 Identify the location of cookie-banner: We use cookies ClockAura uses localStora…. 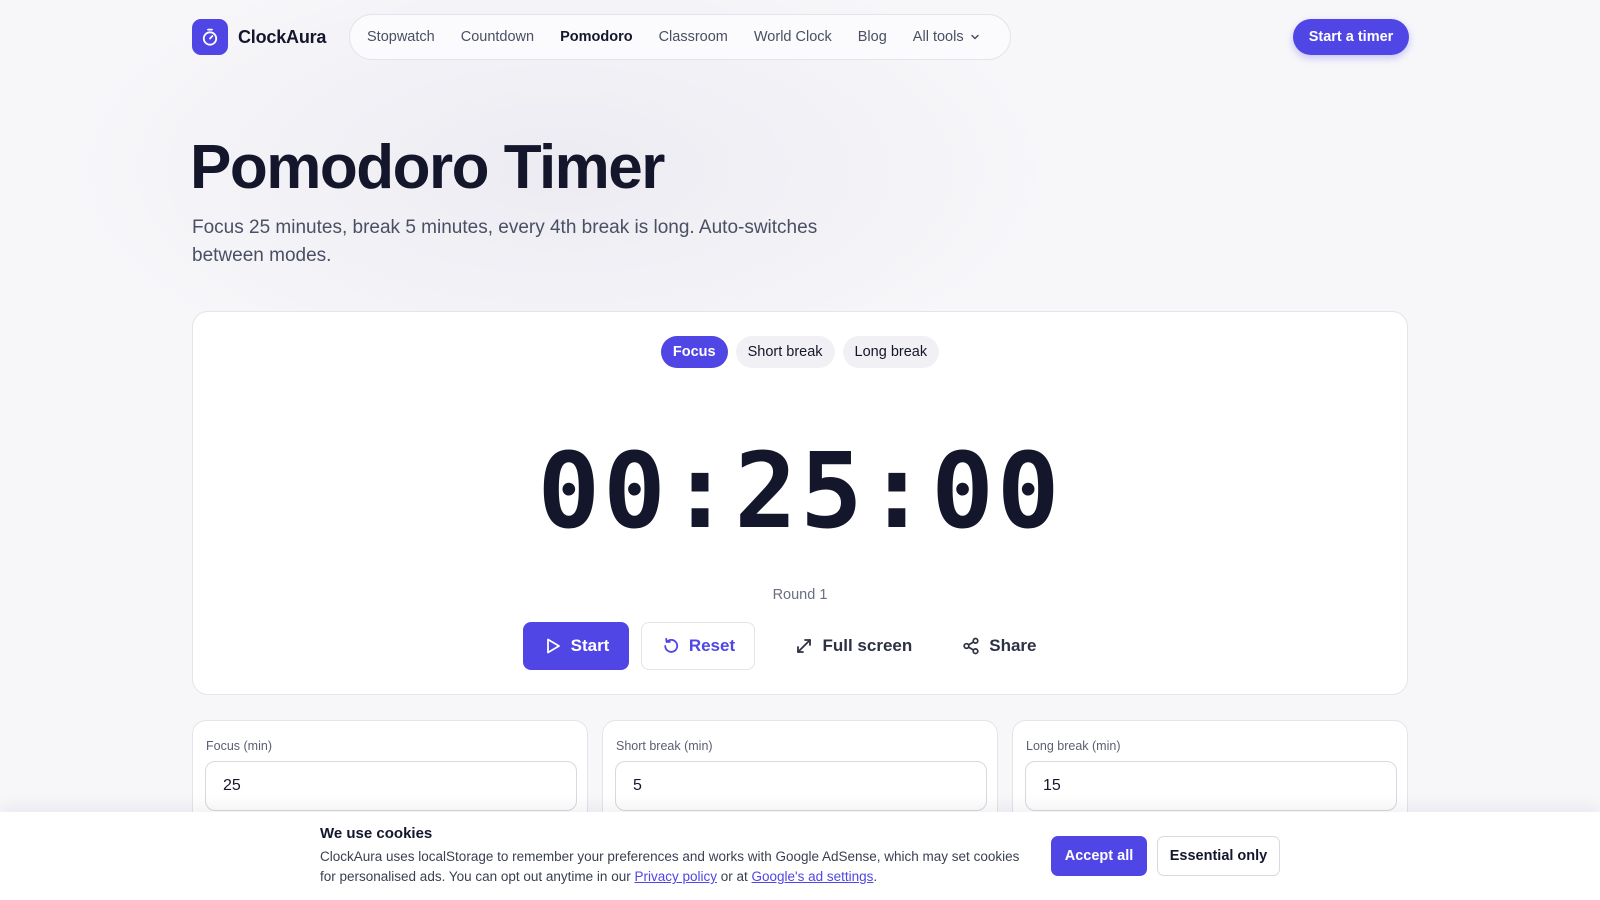
(800, 856).